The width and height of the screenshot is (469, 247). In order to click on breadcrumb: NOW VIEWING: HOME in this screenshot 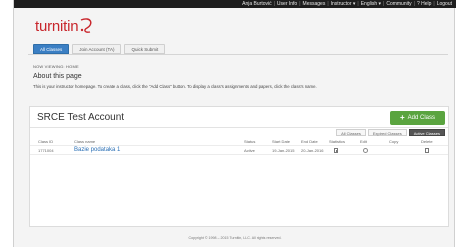, I will do `click(56, 66)`.